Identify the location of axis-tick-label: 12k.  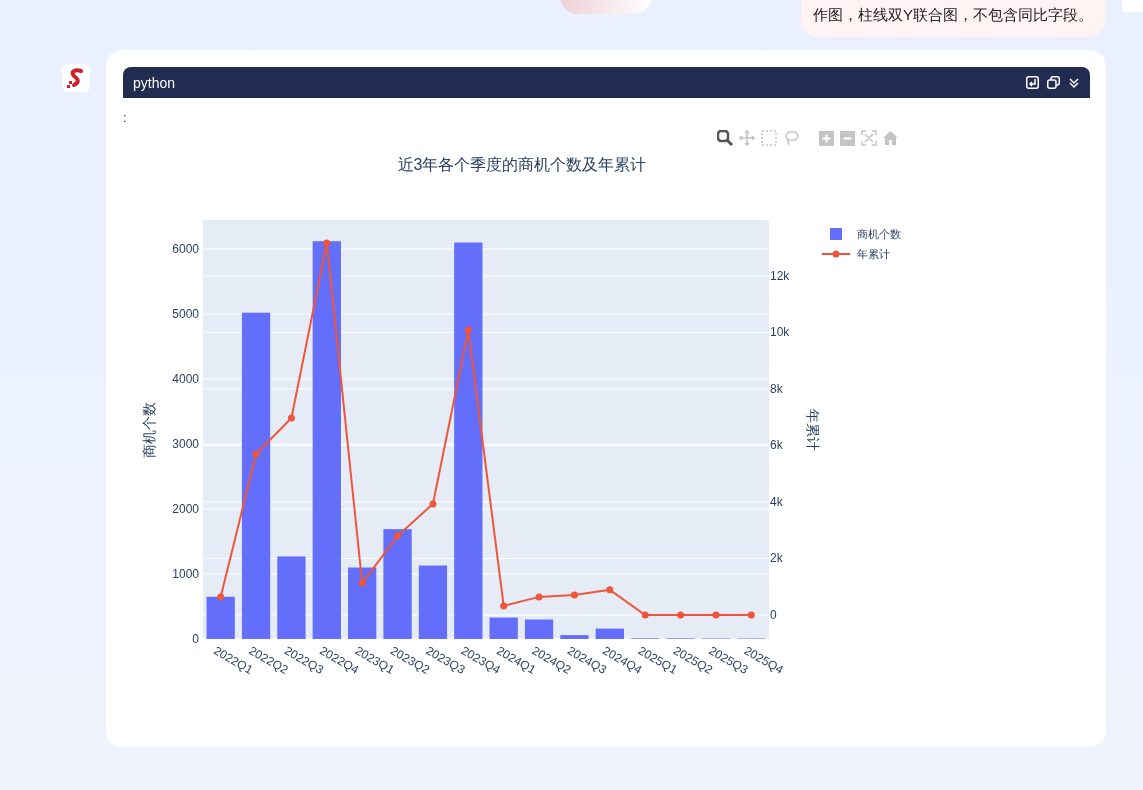
(780, 275).